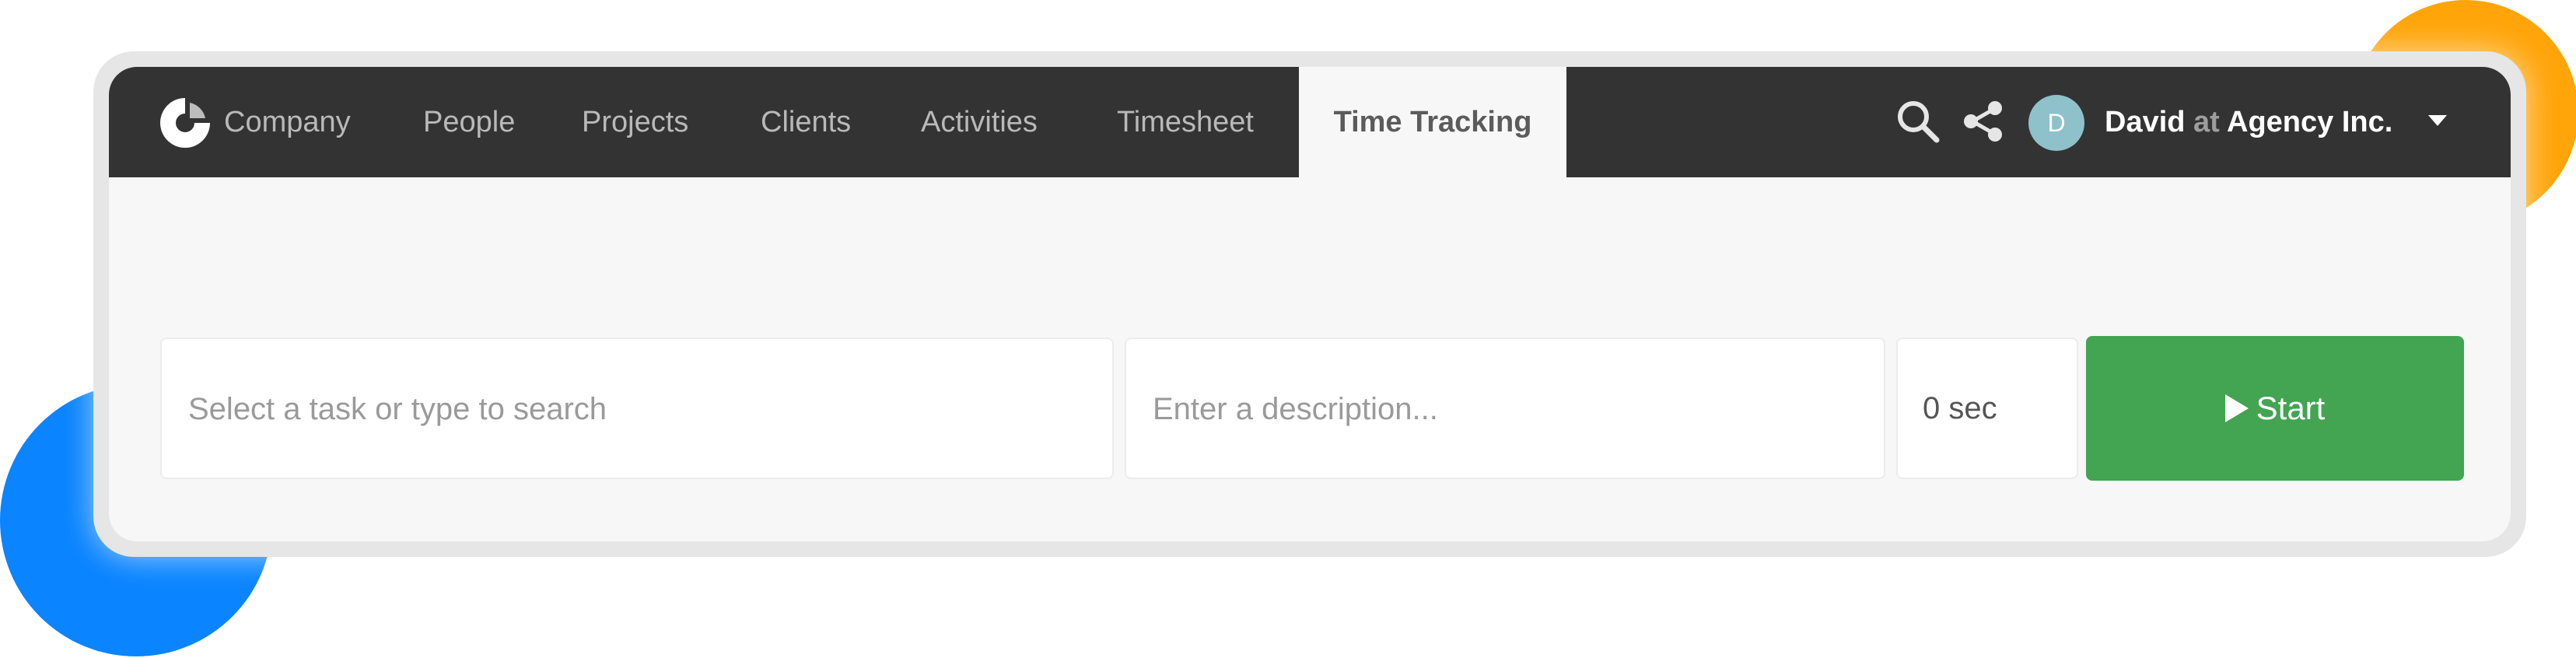  What do you see at coordinates (635, 122) in the screenshot?
I see `nav-item-projects: Projects` at bounding box center [635, 122].